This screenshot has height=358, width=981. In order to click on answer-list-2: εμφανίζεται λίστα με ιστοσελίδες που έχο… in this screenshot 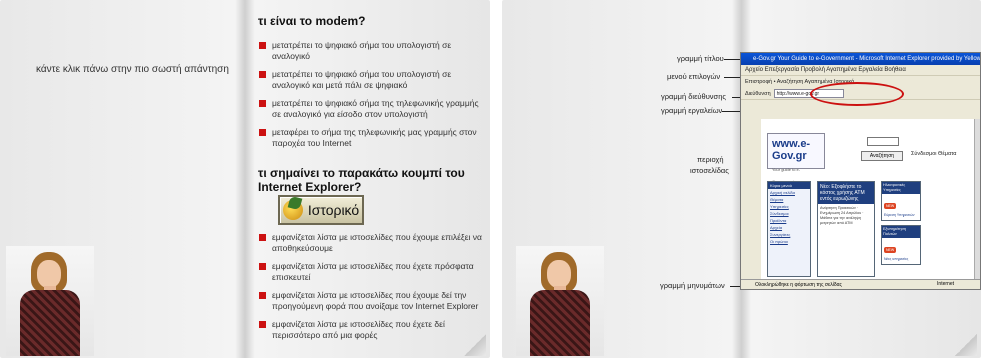, I will do `click(370, 290)`.